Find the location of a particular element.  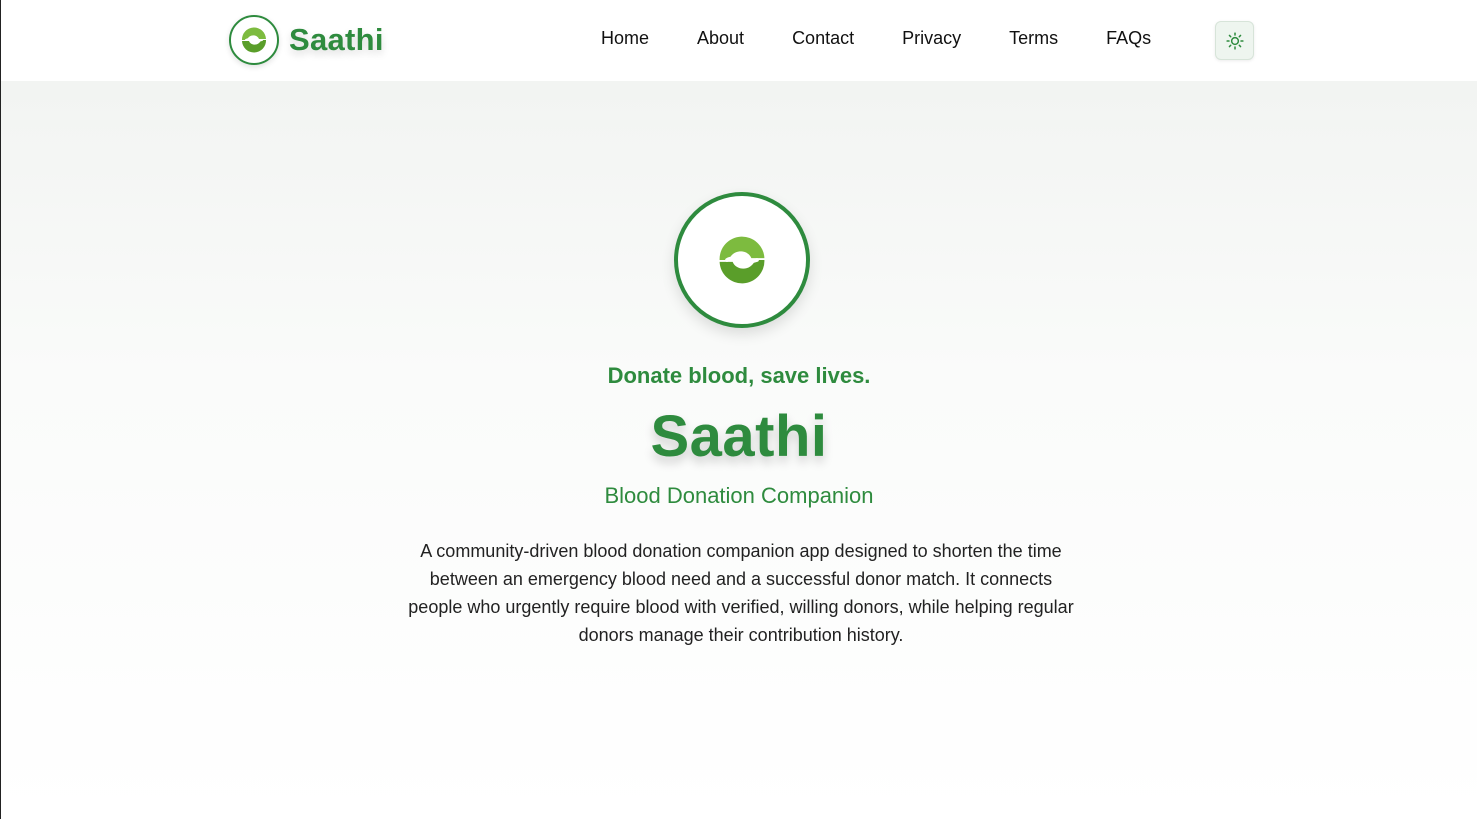

hero-logo-icon is located at coordinates (742, 260).